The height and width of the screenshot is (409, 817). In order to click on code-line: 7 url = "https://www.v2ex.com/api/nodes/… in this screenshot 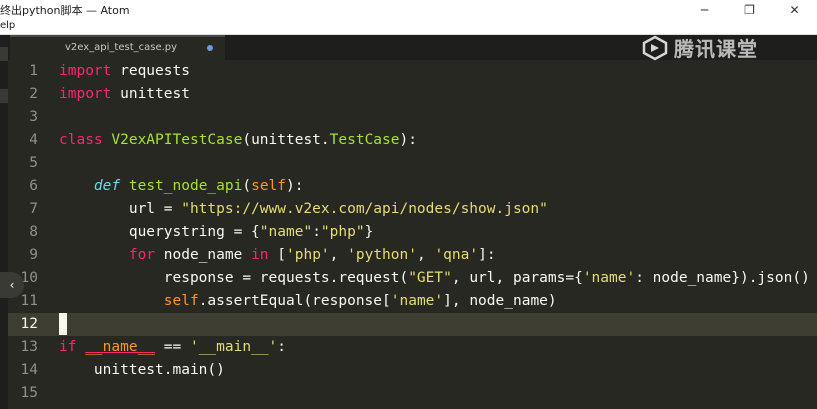, I will do `click(412, 209)`.